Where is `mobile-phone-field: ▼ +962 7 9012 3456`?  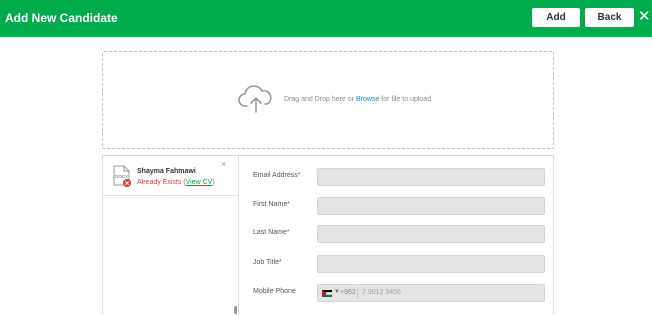
mobile-phone-field: ▼ +962 7 9012 3456 is located at coordinates (431, 293).